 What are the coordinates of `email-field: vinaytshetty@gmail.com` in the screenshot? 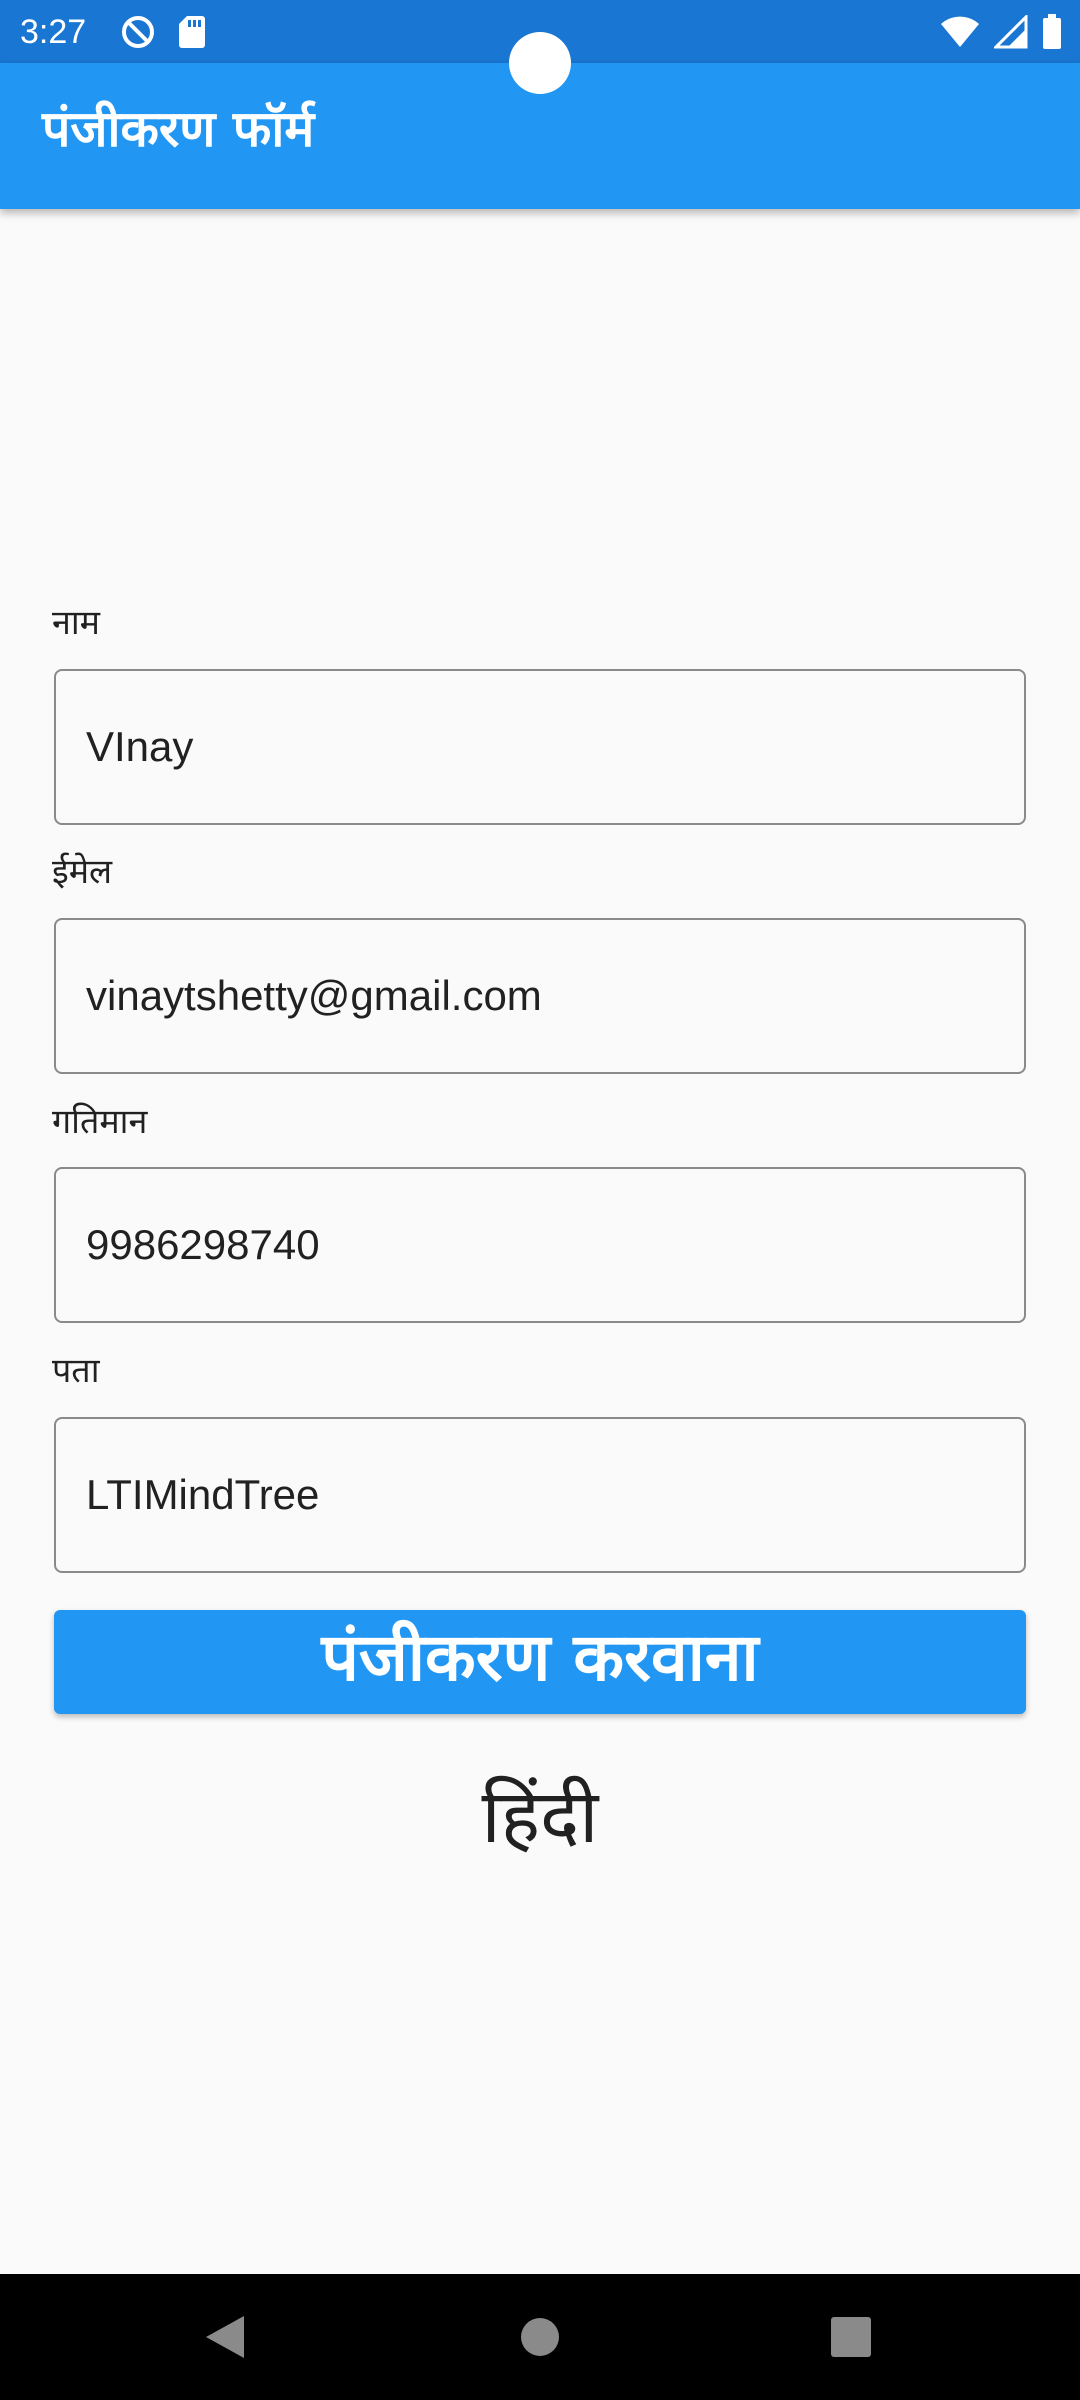 It's located at (540, 996).